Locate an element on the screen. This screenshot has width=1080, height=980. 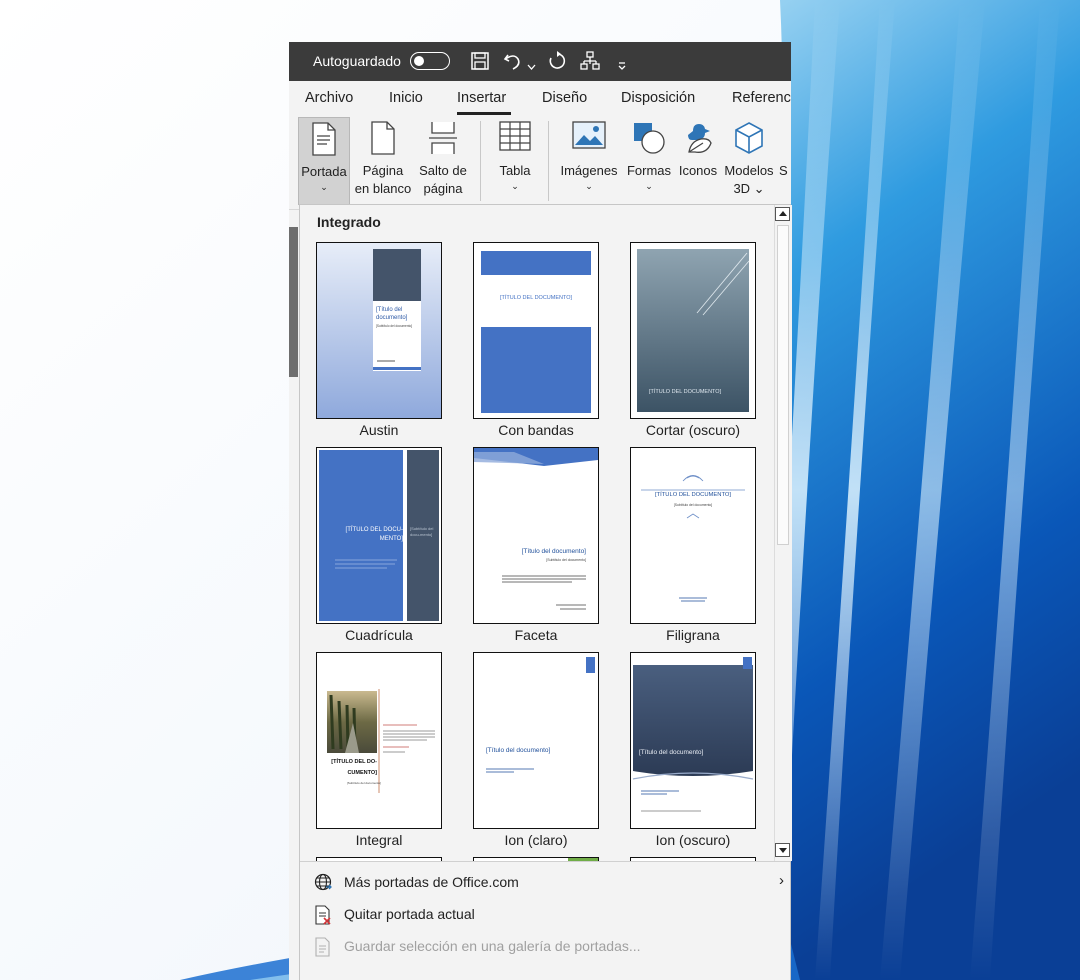
images-button: Imágenes ⌄ is located at coordinates (589, 161).